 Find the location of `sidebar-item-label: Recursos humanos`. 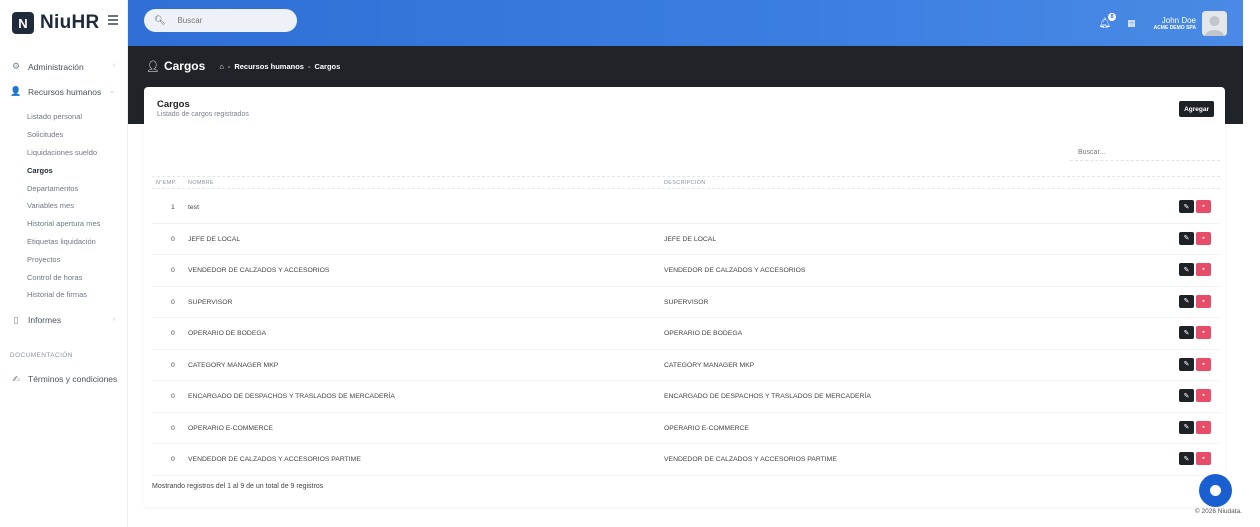

sidebar-item-label: Recursos humanos is located at coordinates (65, 91).